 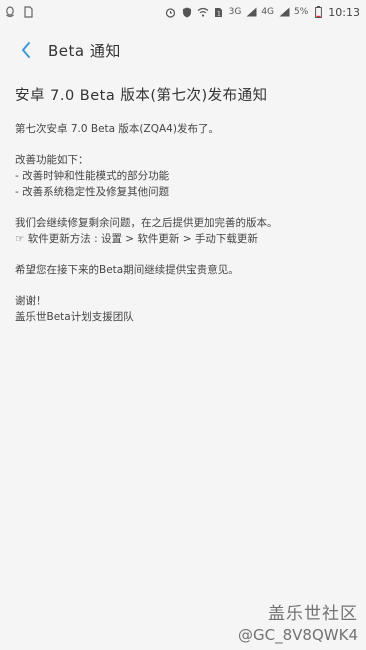 What do you see at coordinates (344, 12) in the screenshot?
I see `clock: 10:13` at bounding box center [344, 12].